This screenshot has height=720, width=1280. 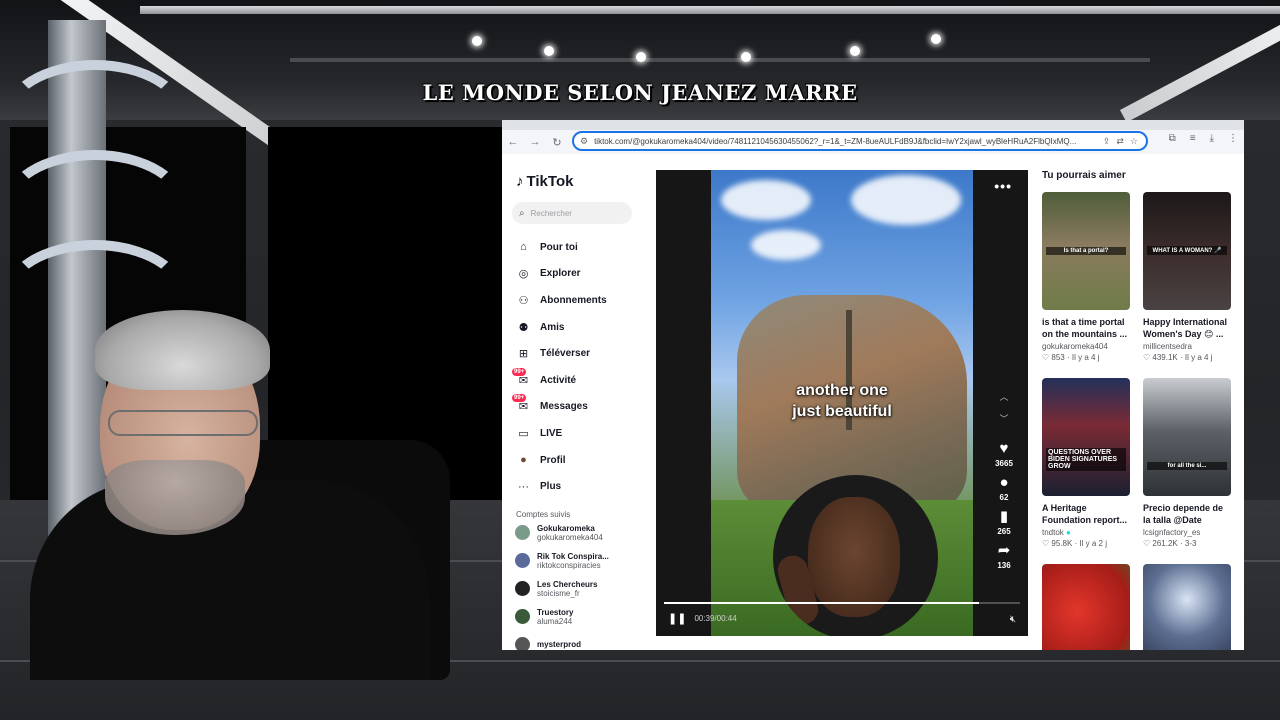 I want to click on more-options-icon: •••, so click(x=1003, y=186).